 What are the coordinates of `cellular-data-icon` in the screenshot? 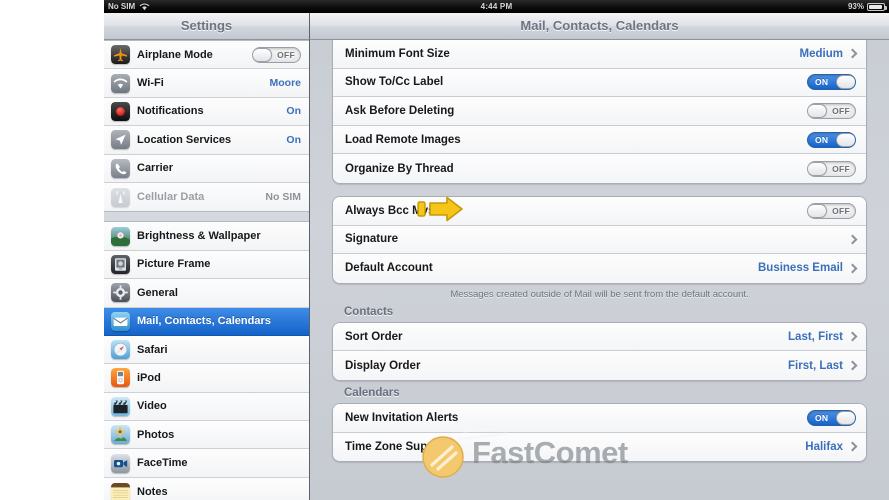 It's located at (120, 197).